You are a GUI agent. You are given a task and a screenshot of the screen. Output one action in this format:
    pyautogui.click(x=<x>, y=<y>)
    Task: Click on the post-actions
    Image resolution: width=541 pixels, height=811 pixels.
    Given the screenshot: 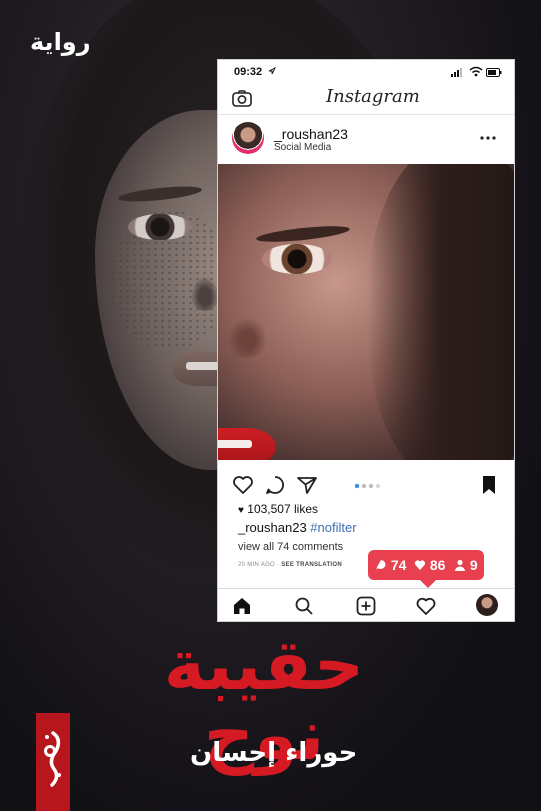 What is the action you would take?
    pyautogui.click(x=366, y=484)
    